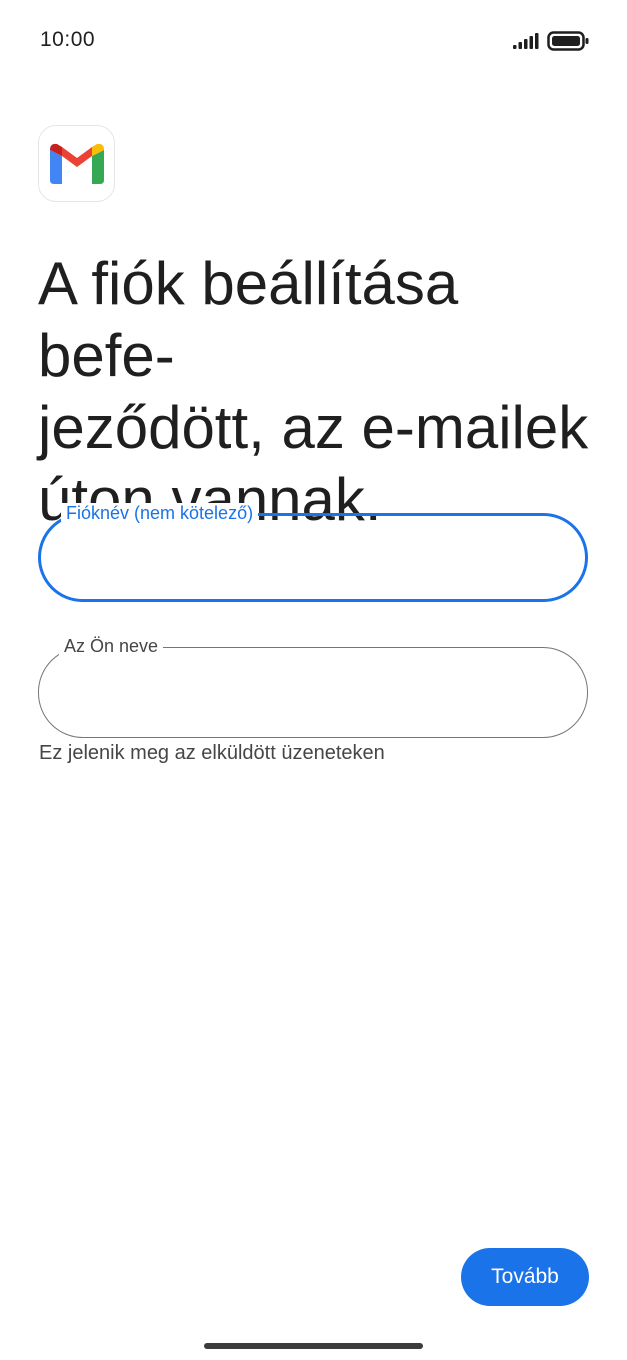 Image resolution: width=627 pixels, height=1360 pixels. I want to click on status-icons, so click(551, 43).